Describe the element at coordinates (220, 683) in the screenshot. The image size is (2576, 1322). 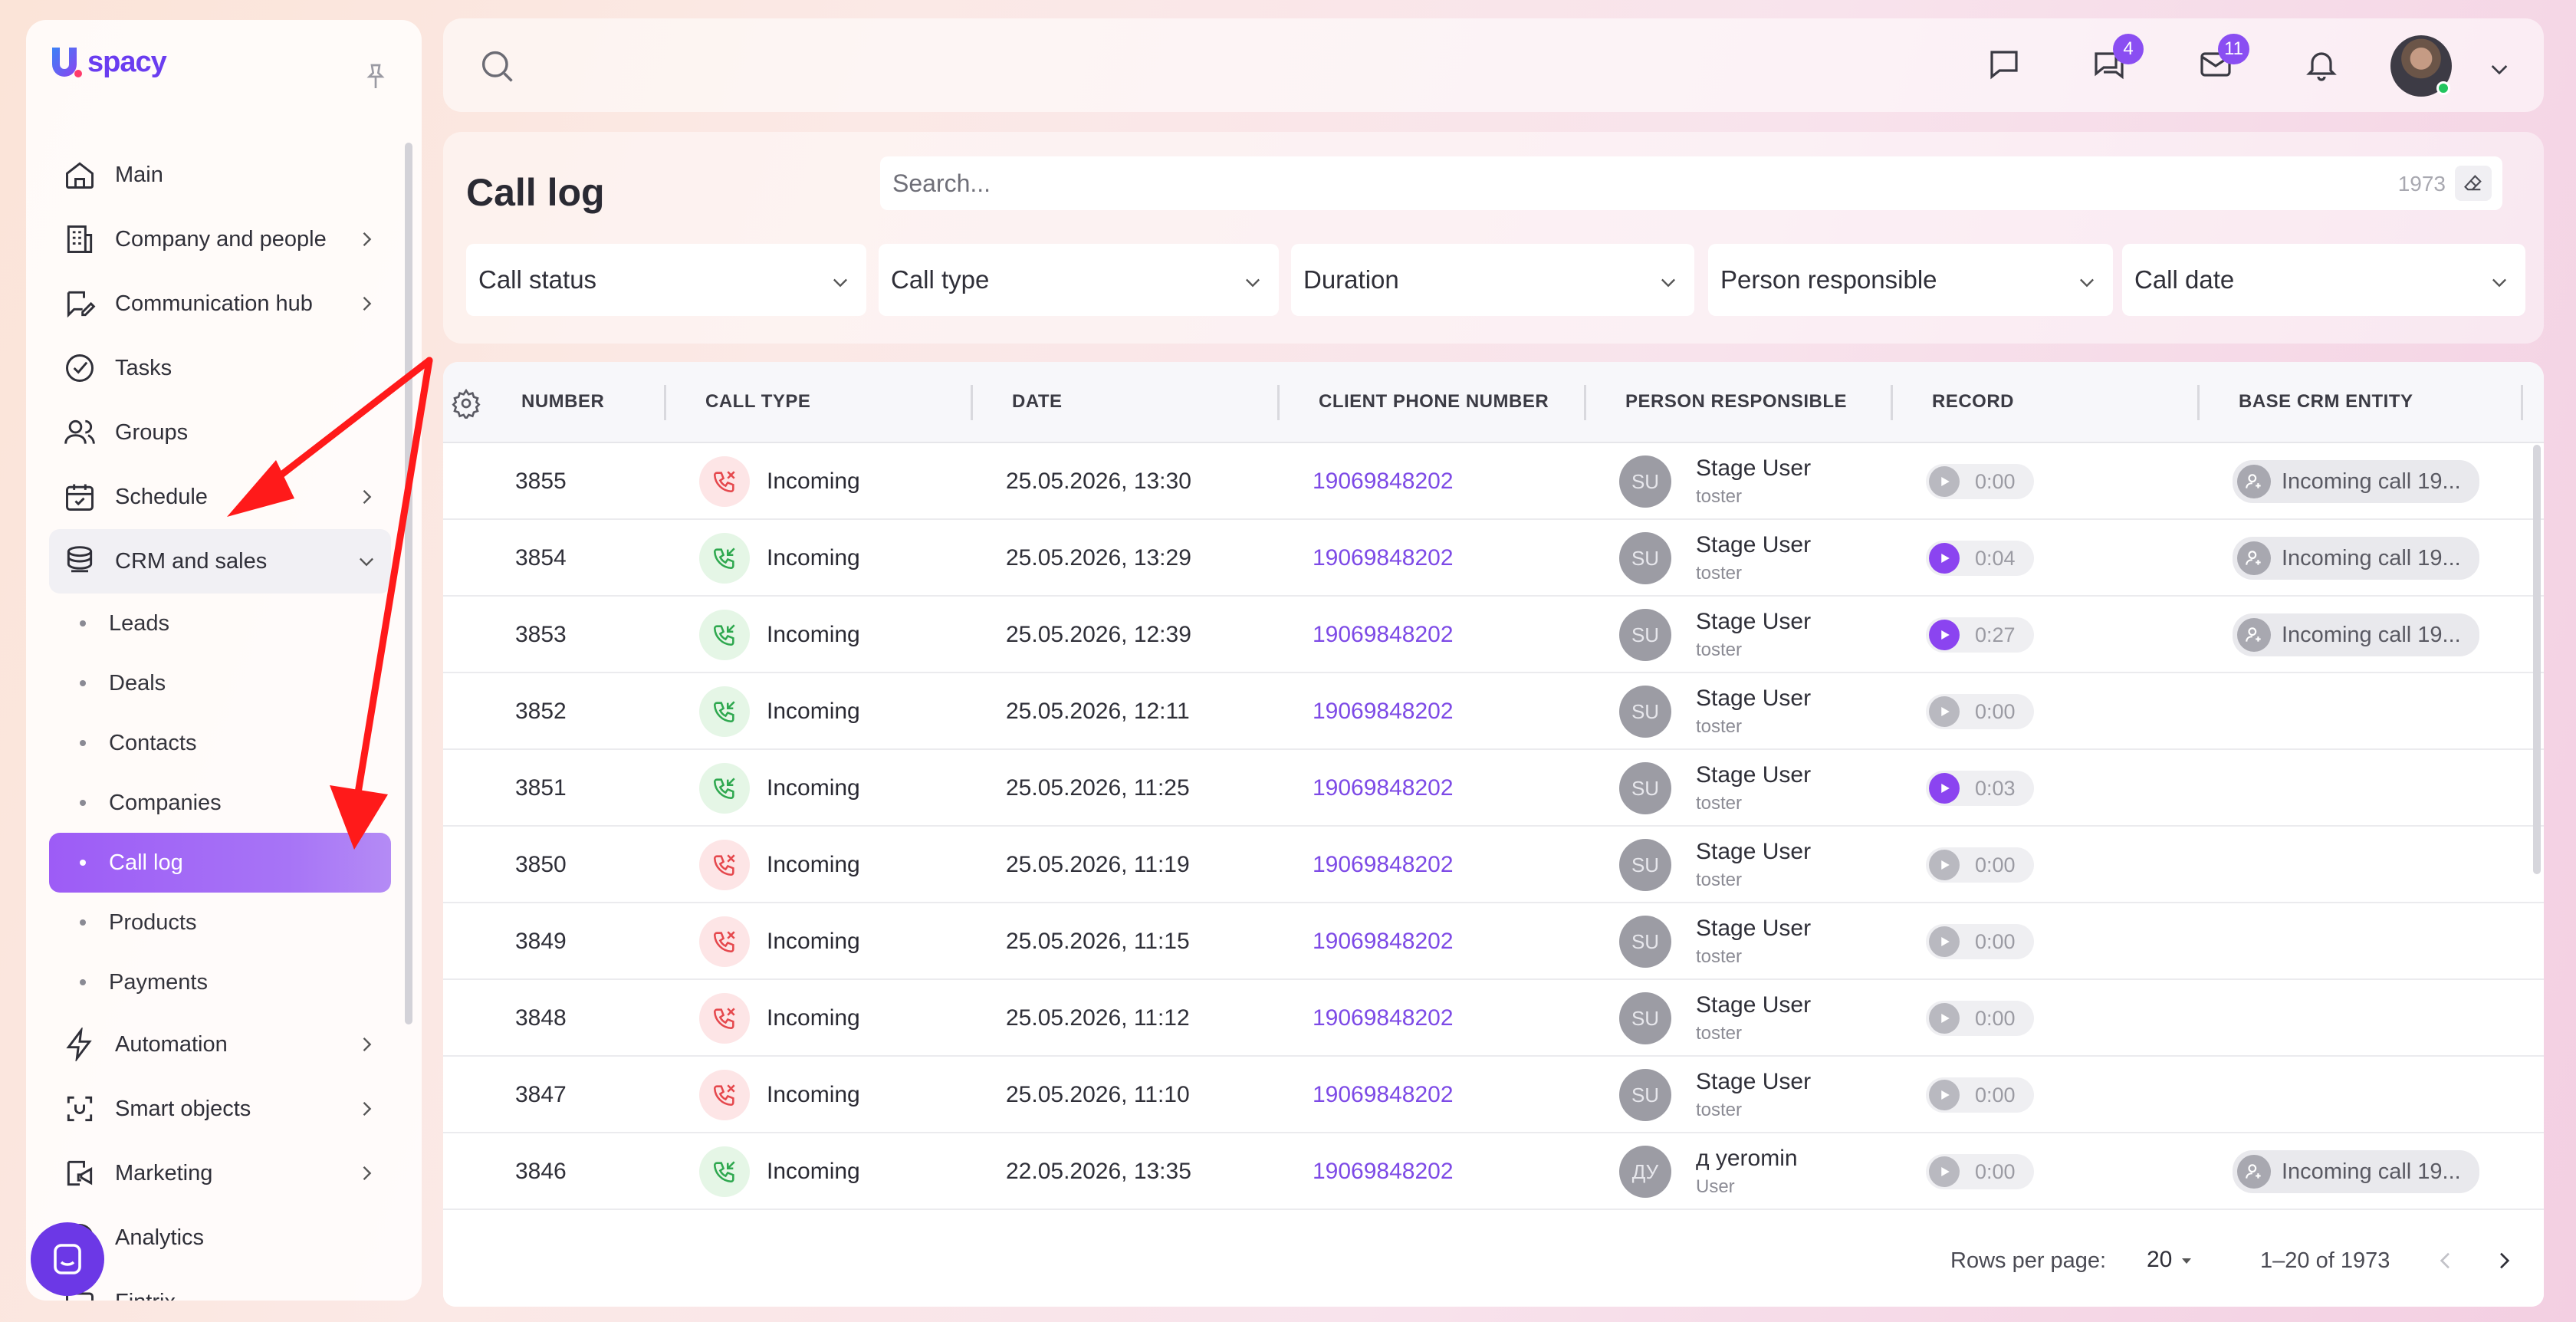
I see `sidebar-subitem-deals: Deals` at that location.